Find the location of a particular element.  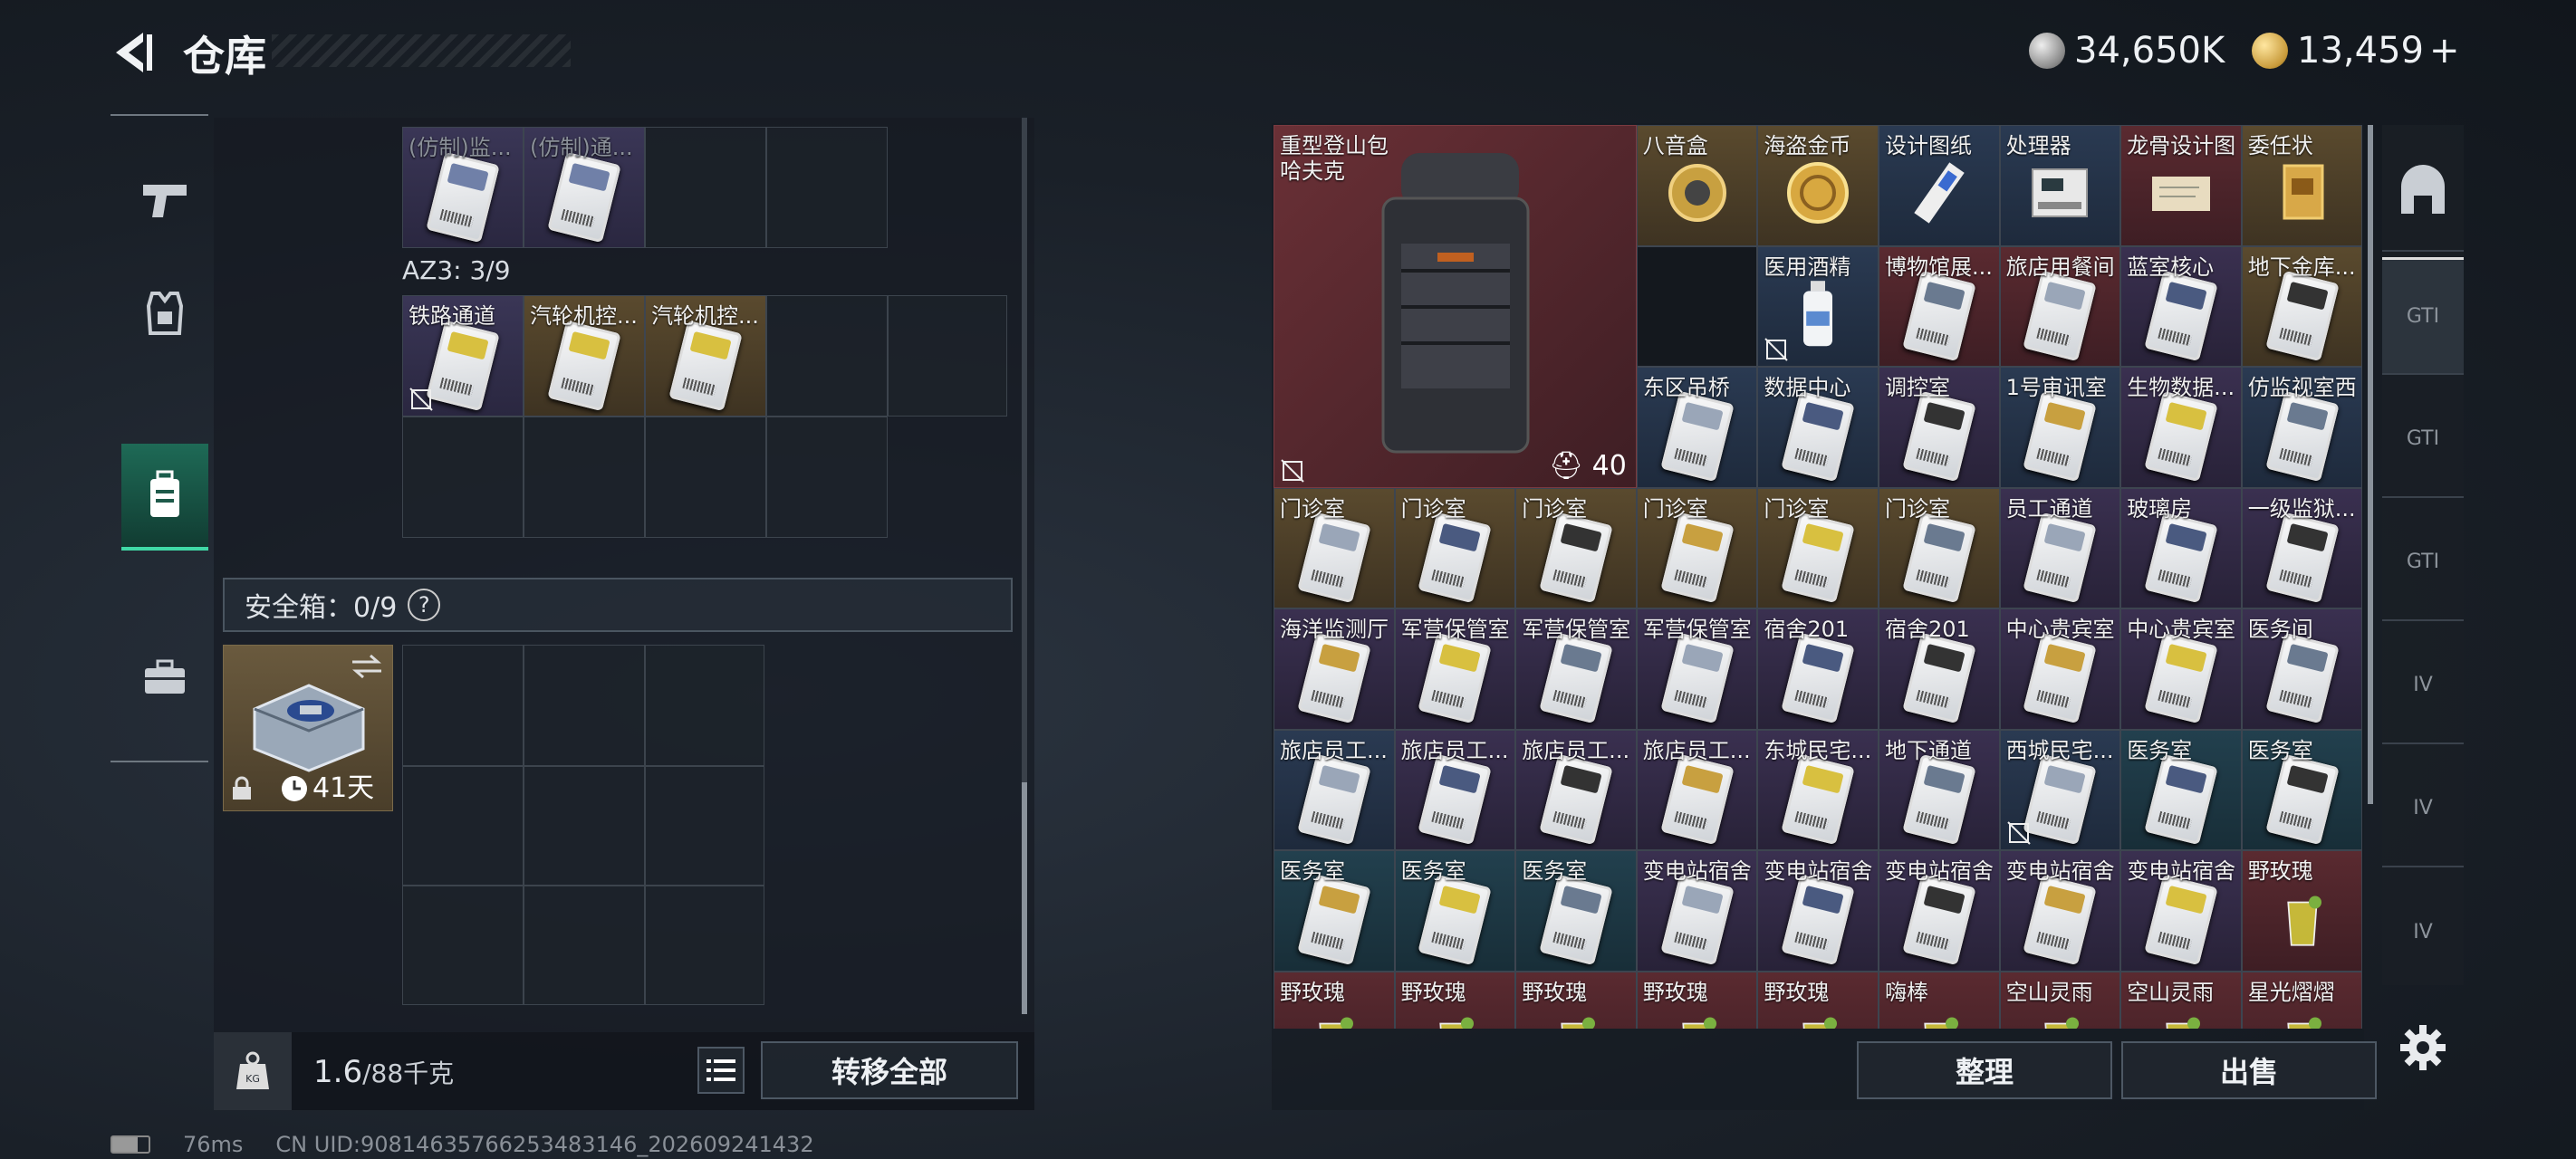

stash-item: 东区吊桥 is located at coordinates (1697, 427).